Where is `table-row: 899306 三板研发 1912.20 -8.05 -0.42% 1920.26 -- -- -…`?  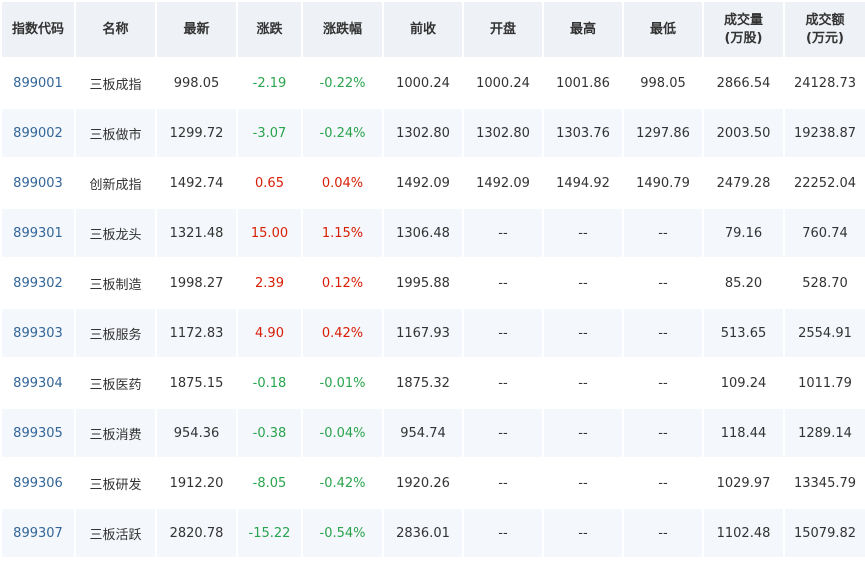
table-row: 899306 三板研发 1912.20 -8.05 -0.42% 1920.26 -- -- -… is located at coordinates (433, 483).